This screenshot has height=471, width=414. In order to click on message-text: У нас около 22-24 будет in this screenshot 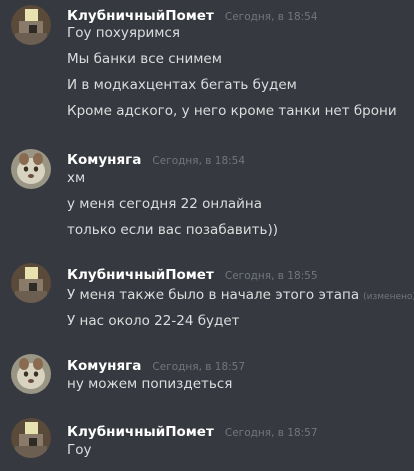, I will do `click(153, 321)`.